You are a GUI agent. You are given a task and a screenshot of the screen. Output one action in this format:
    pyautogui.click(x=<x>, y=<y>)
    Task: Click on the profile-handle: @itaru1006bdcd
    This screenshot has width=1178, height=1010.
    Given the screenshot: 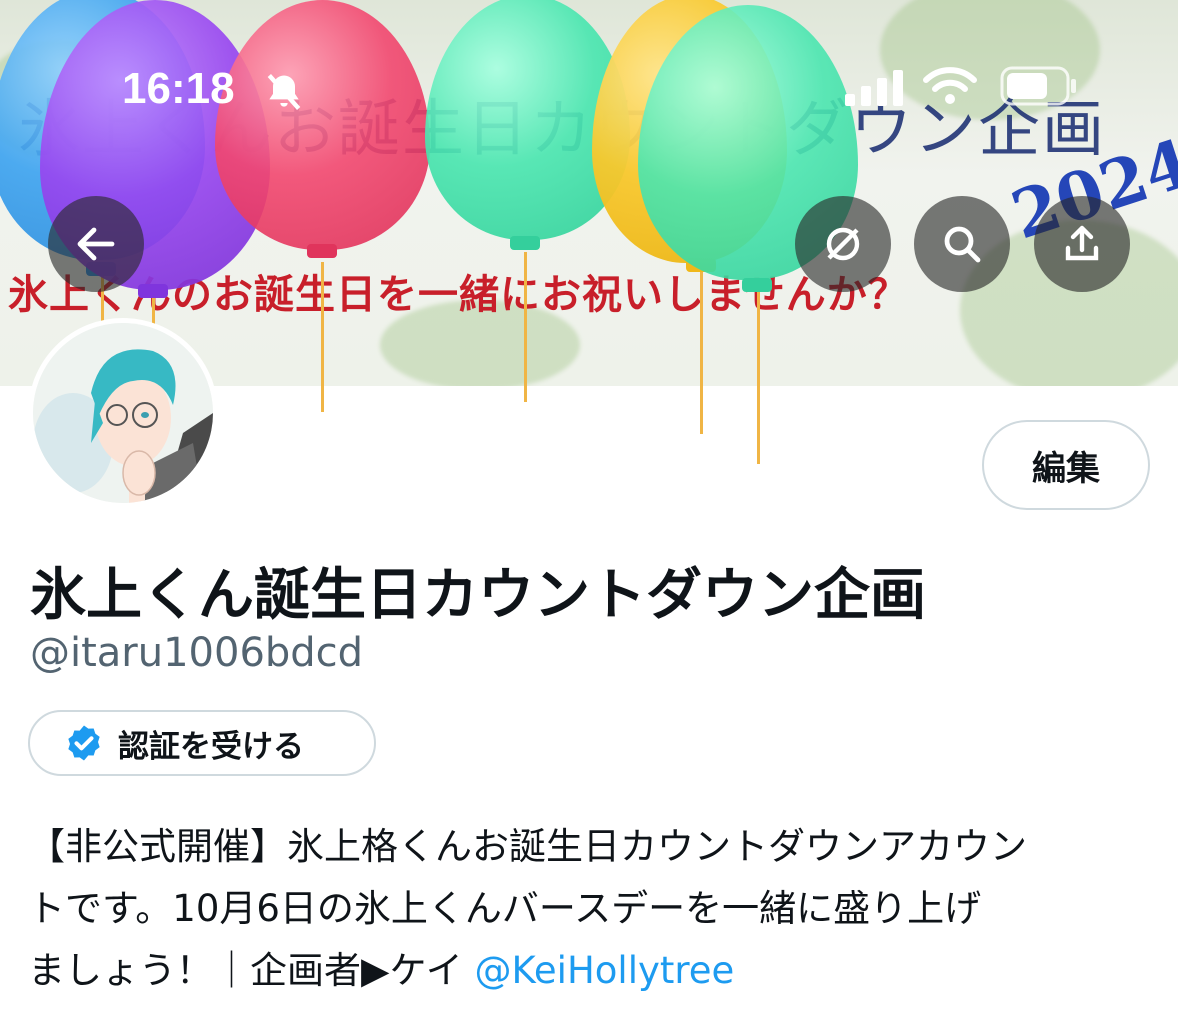 What is the action you would take?
    pyautogui.click(x=197, y=653)
    